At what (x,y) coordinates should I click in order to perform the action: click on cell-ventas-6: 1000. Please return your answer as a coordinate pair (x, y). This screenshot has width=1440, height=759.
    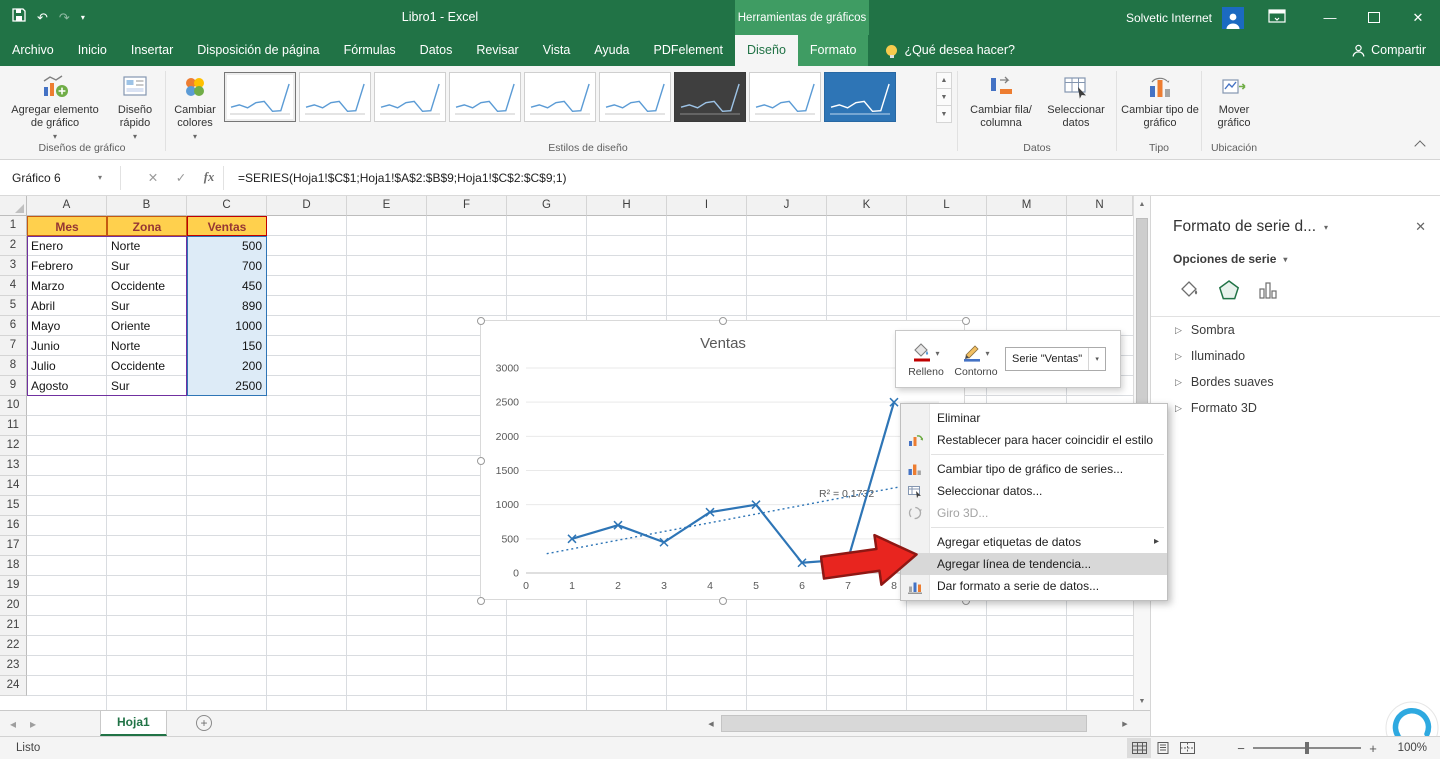
    Looking at the image, I should click on (227, 326).